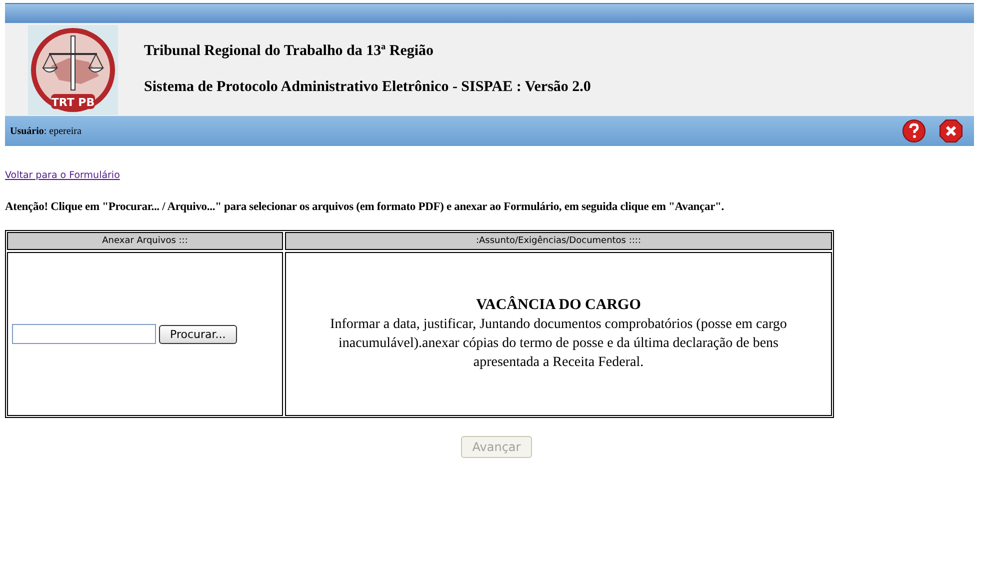 The height and width of the screenshot is (581, 997). I want to click on system-subtitle: Sistema de Protocolo Administrativo Eletrônico - SISPAE : Versão 2.0, so click(367, 87).